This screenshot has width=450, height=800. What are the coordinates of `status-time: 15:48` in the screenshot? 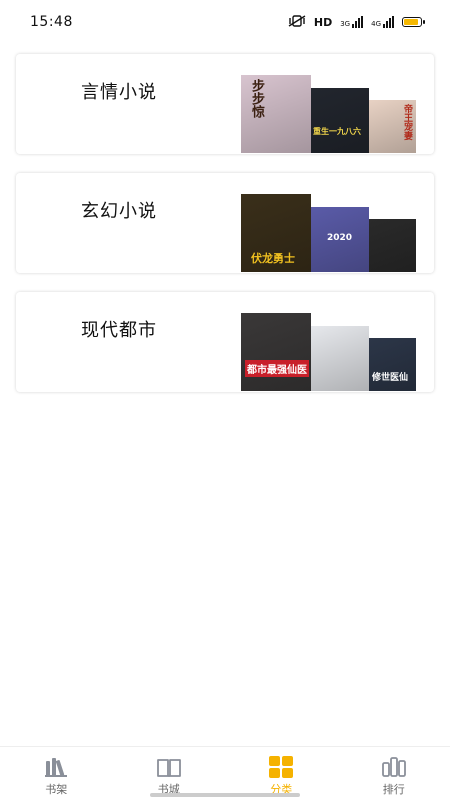 It's located at (51, 22).